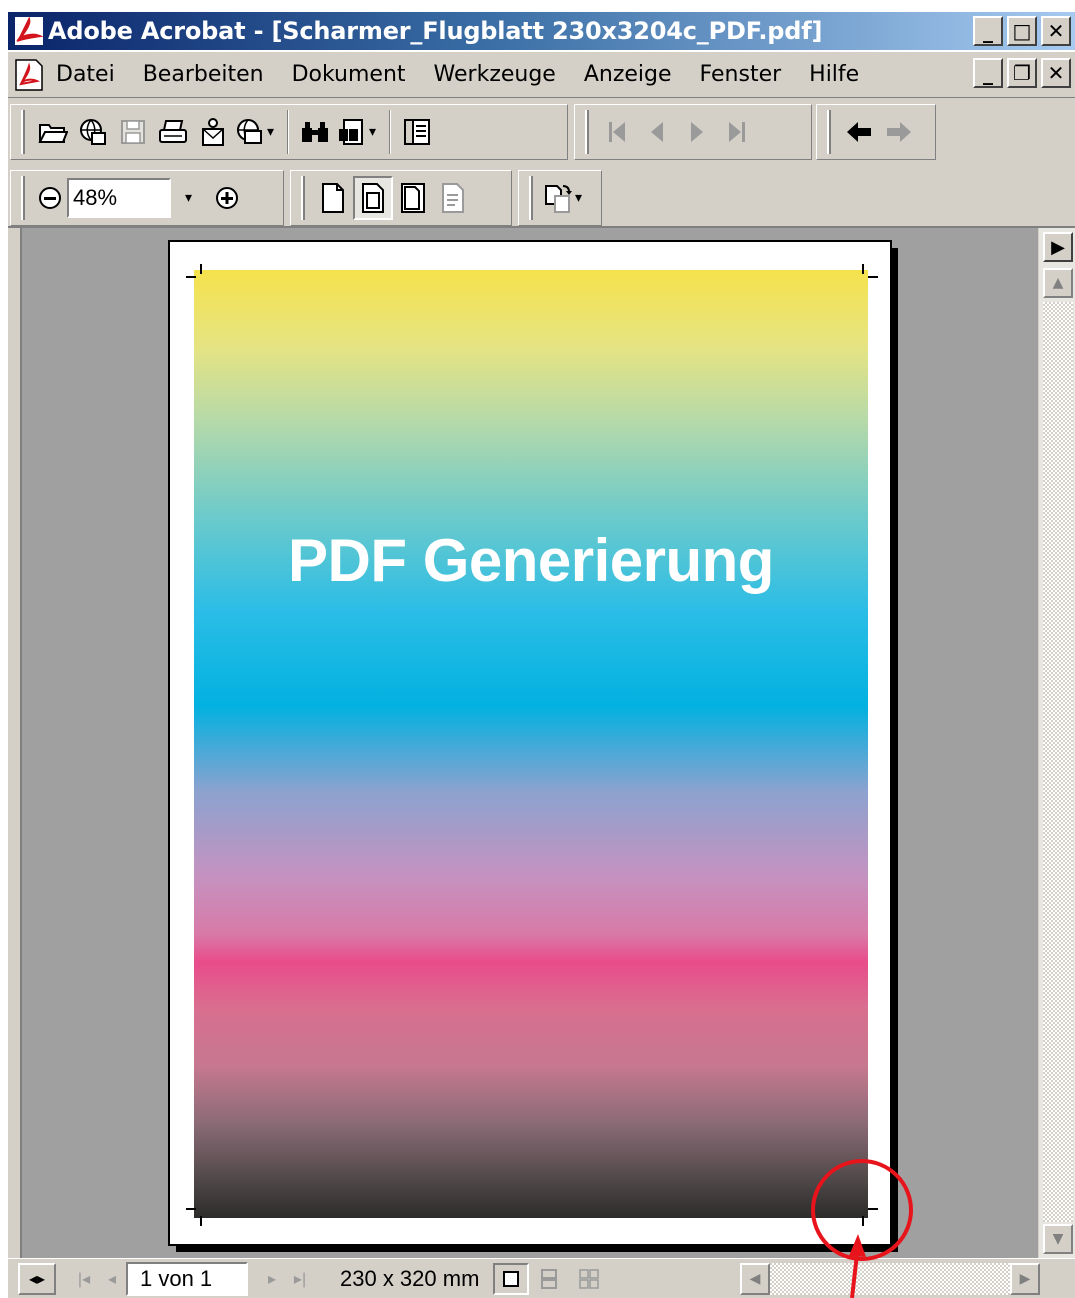  Describe the element at coordinates (1058, 247) in the screenshot. I see `navigation-pane-toggle-icon: ▶` at that location.